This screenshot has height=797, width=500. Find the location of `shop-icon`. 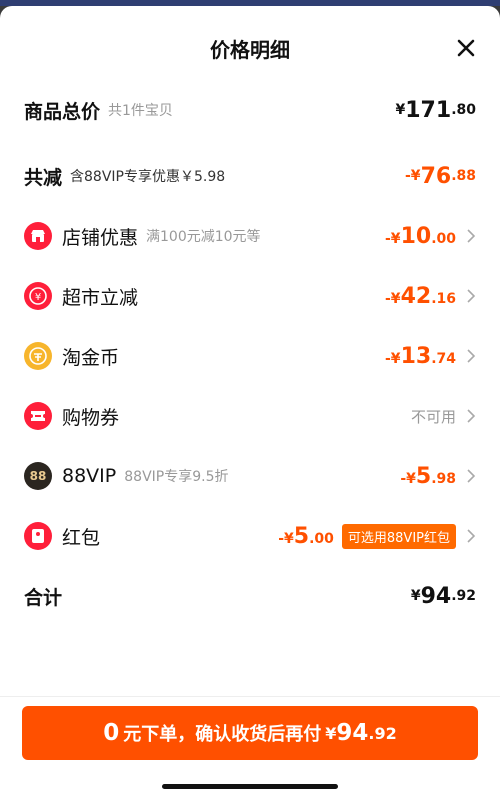

shop-icon is located at coordinates (38, 236).